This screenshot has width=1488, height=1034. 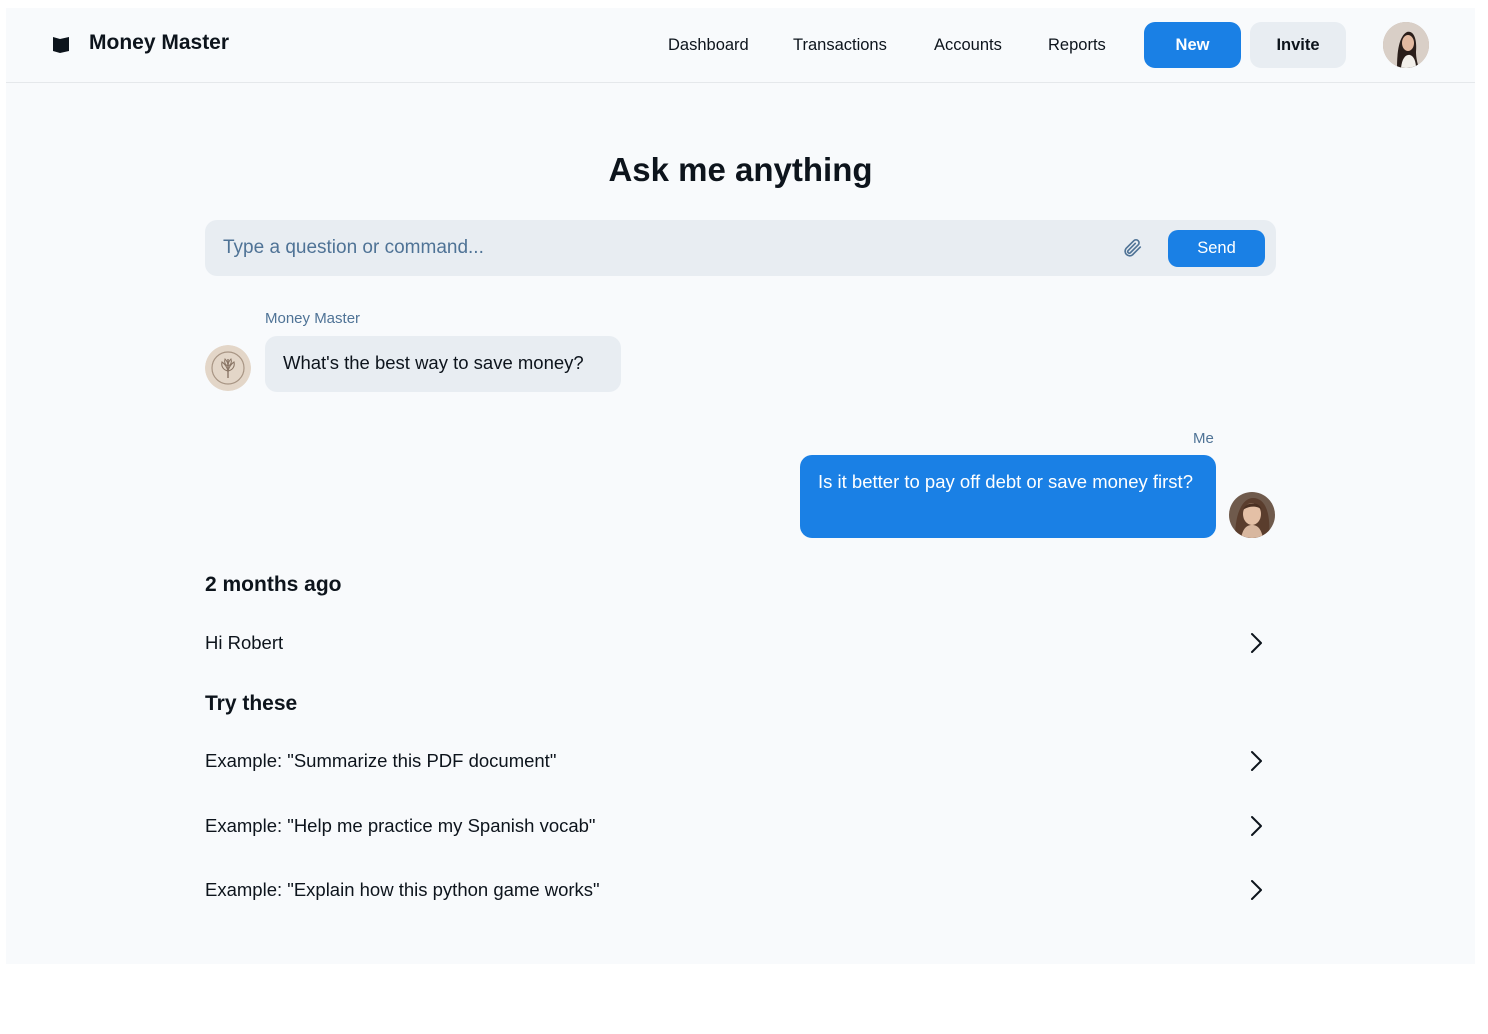 I want to click on nav-transactions: Transactions, so click(x=840, y=45).